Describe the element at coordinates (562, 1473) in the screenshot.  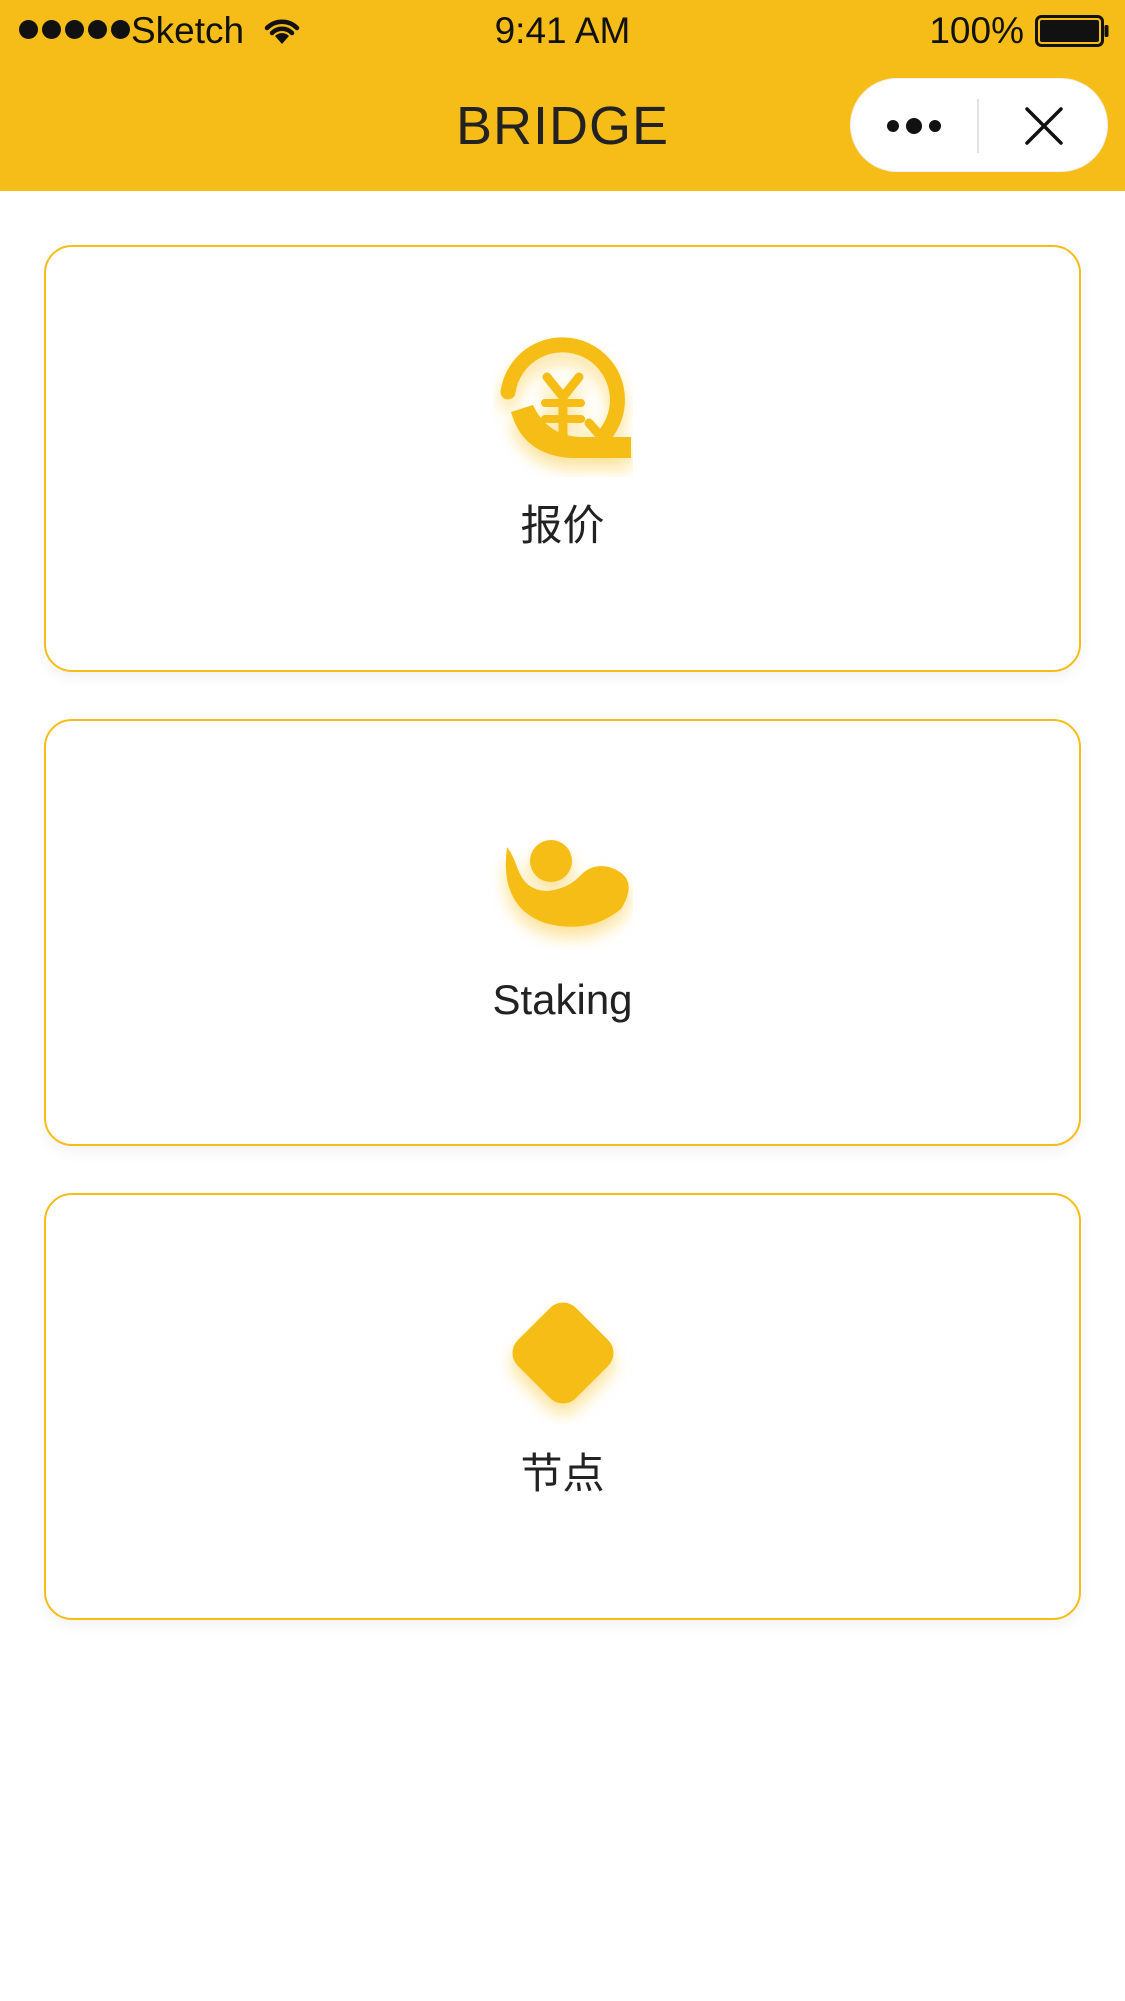
I see `node-card-label: 节点` at that location.